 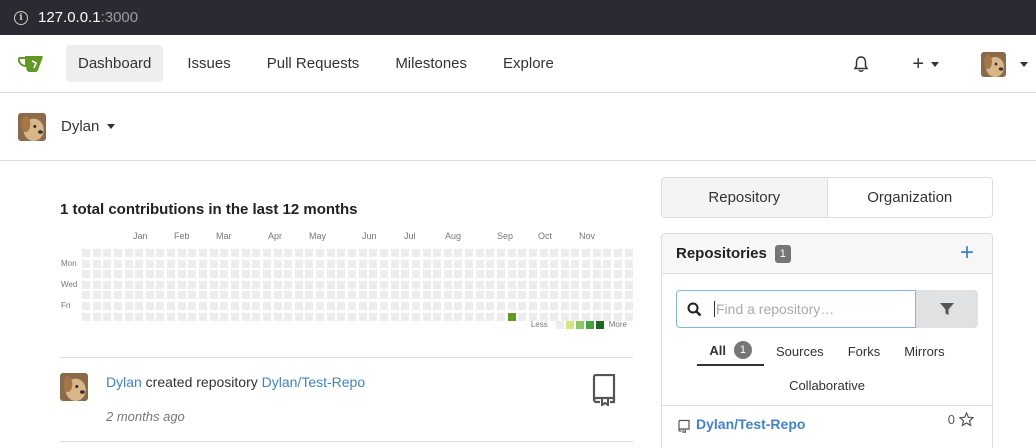 I want to click on nav-issues: Issues, so click(x=208, y=63).